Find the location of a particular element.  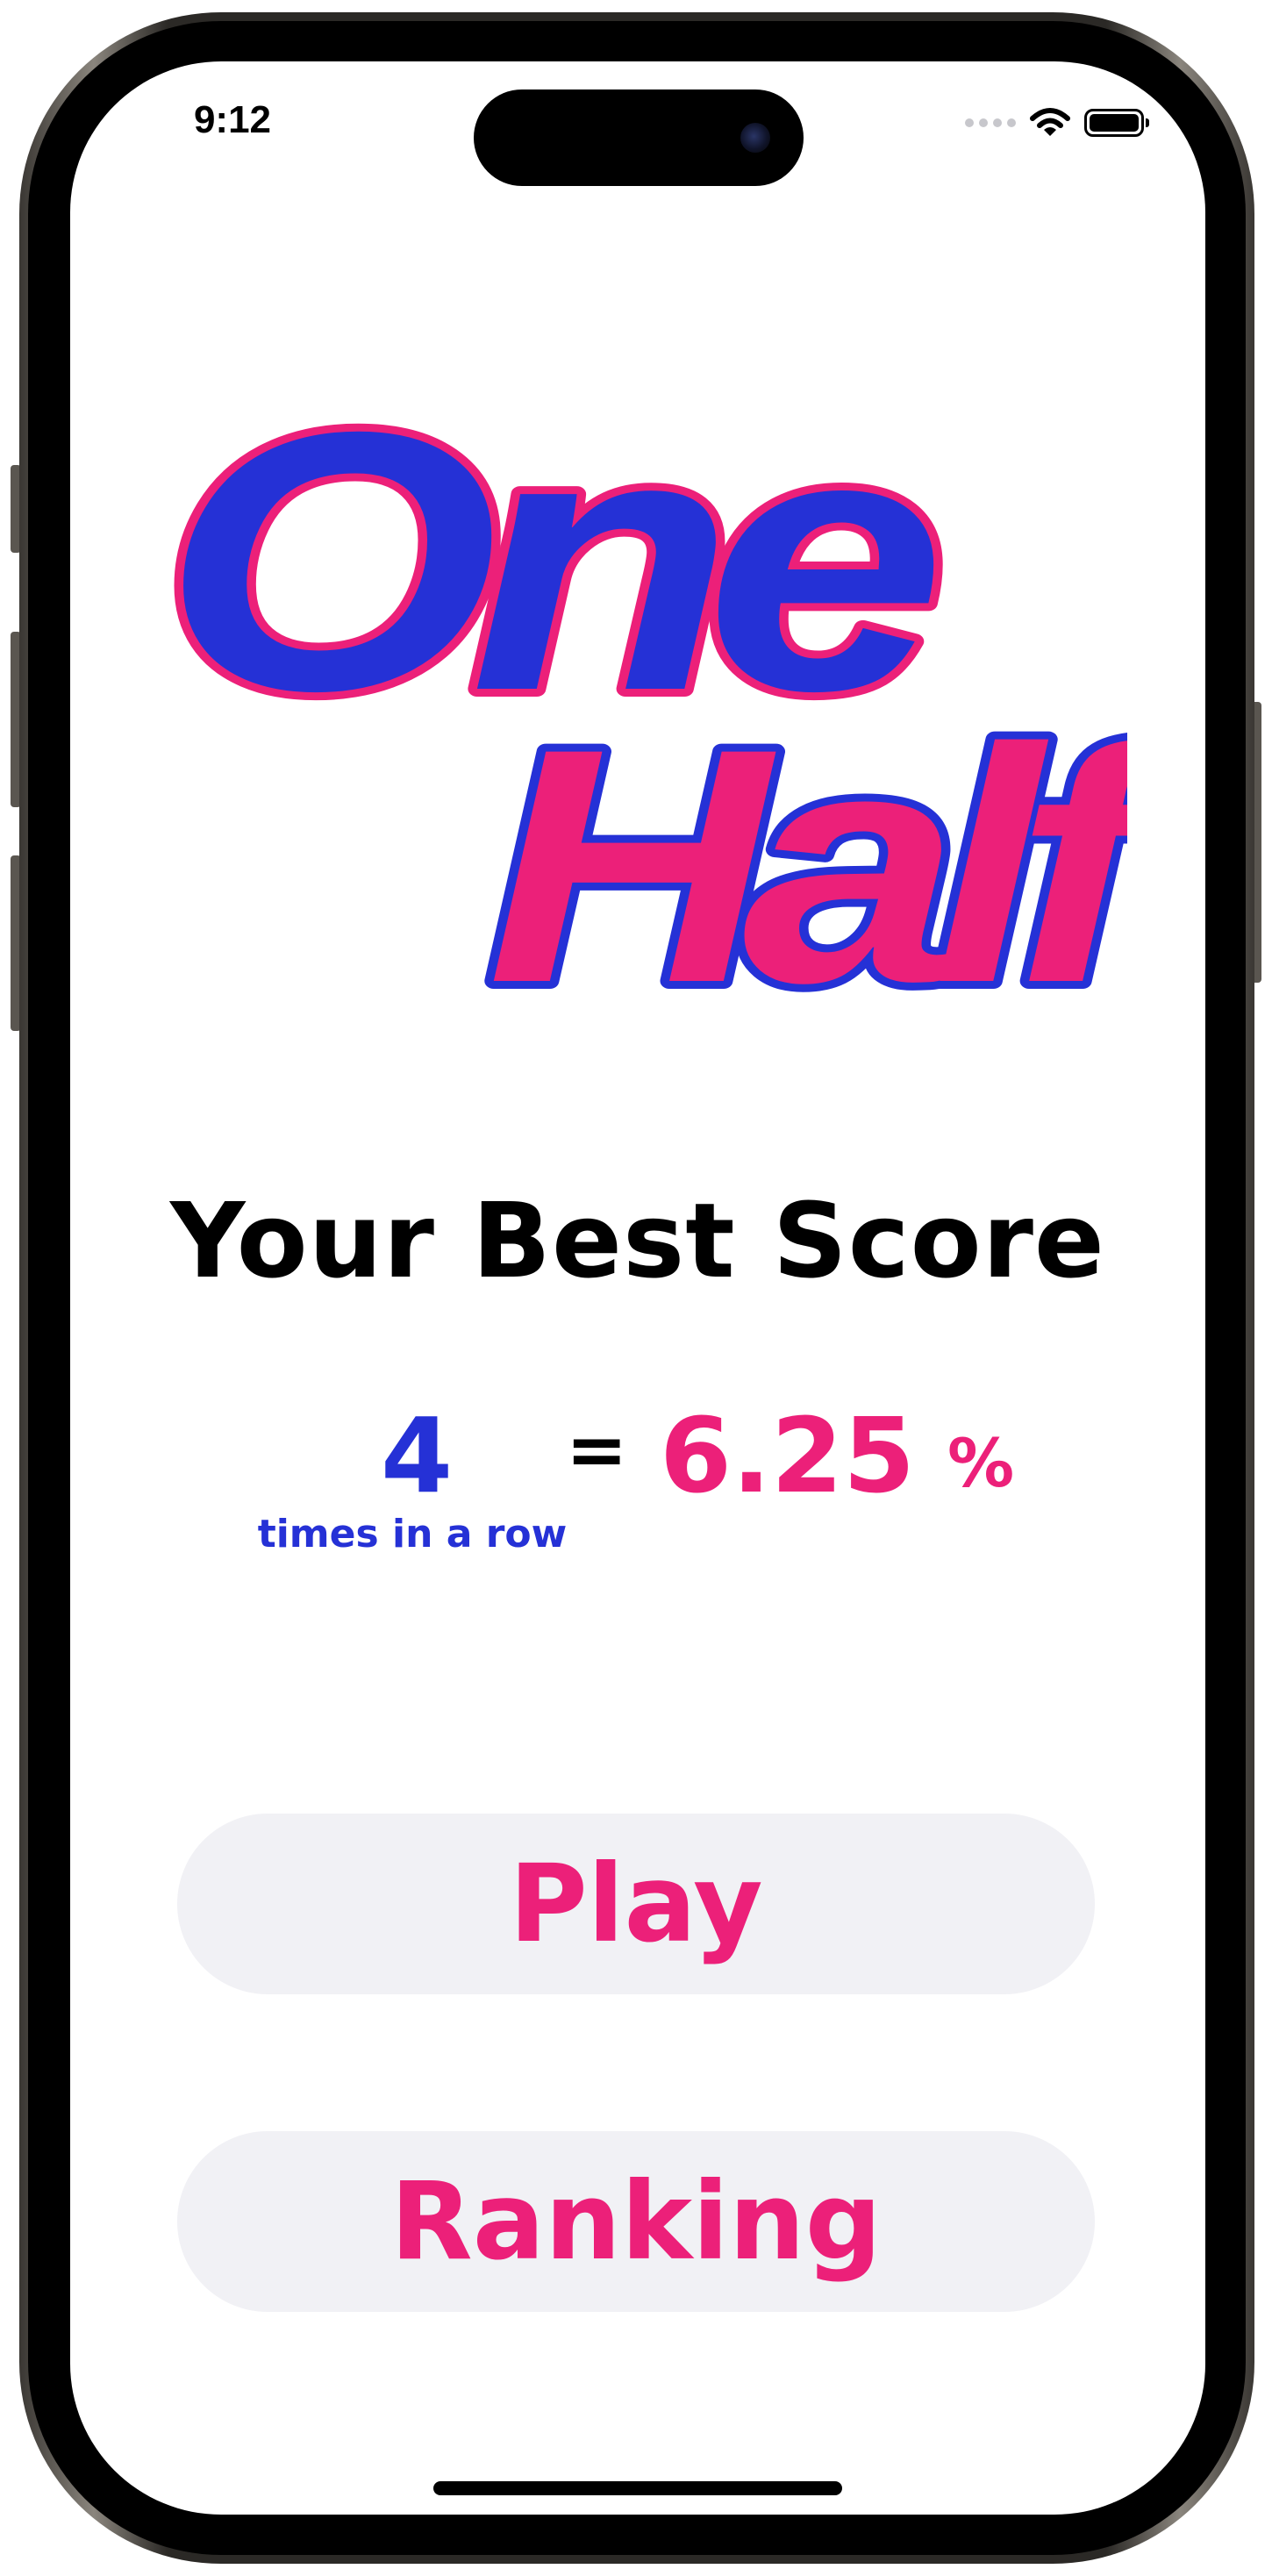

cellular-signal-icon is located at coordinates (990, 122).